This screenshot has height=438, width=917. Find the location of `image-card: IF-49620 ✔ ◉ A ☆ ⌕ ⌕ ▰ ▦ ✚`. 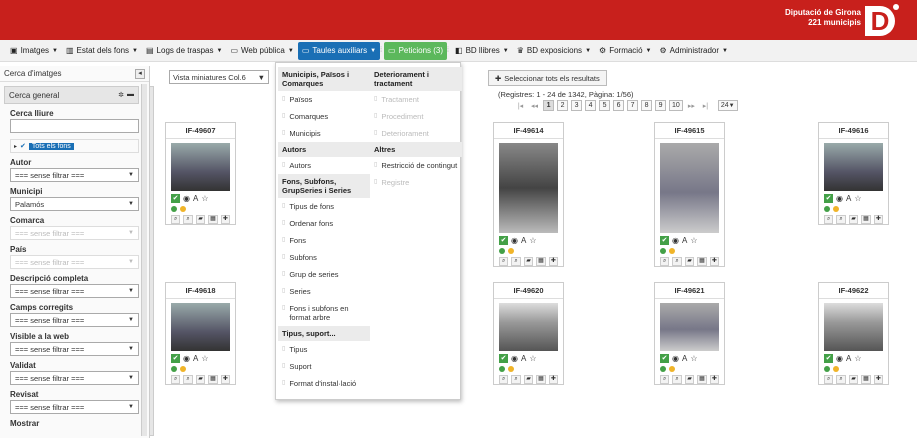

image-card: IF-49620 ✔ ◉ A ☆ ⌕ ⌕ ▰ ▦ ✚ is located at coordinates (528, 333).